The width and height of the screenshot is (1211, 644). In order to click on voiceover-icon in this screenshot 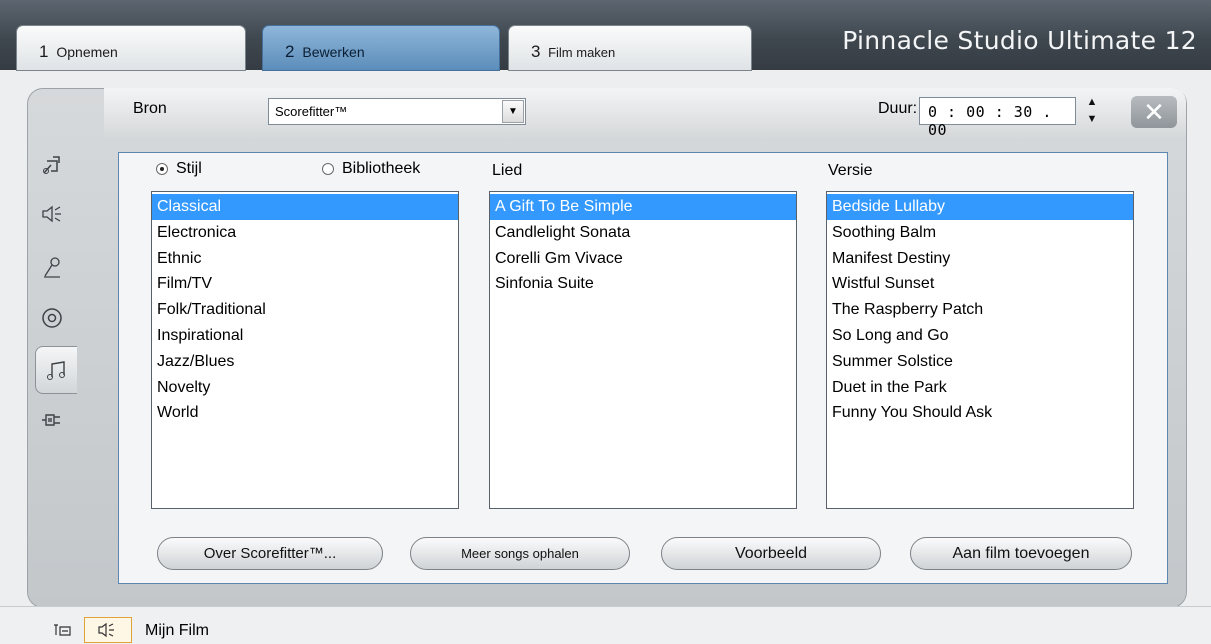, I will do `click(52, 268)`.